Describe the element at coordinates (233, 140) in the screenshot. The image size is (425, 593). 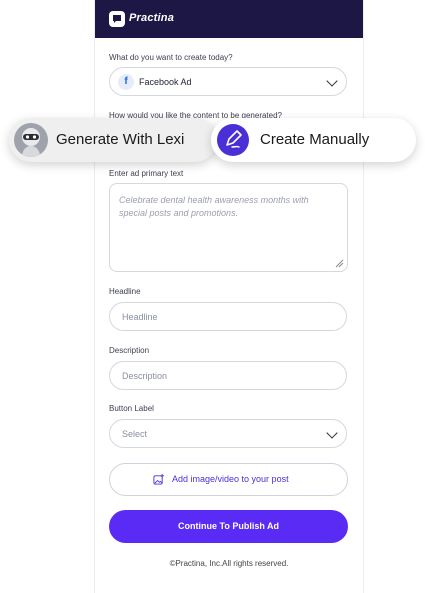
I see `pen-icon` at that location.